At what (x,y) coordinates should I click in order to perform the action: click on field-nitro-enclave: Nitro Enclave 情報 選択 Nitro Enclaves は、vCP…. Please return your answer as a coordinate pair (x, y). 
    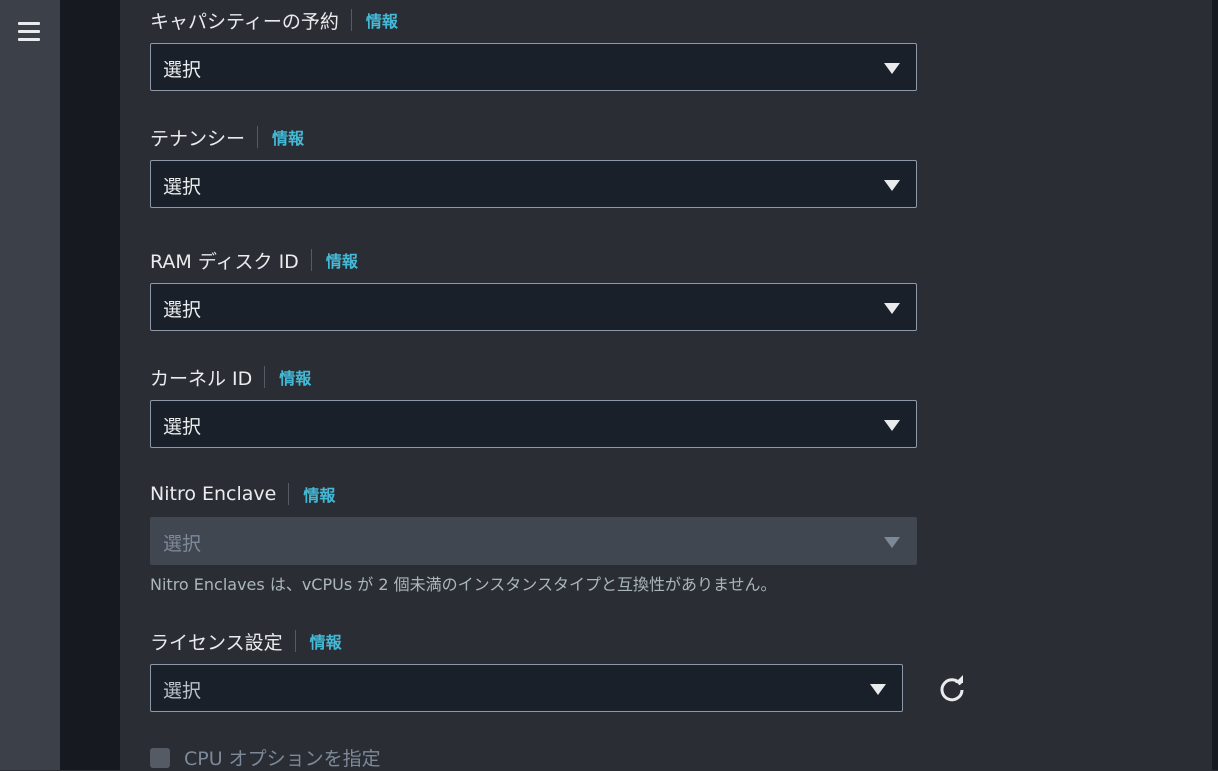
    Looking at the image, I should click on (533, 538).